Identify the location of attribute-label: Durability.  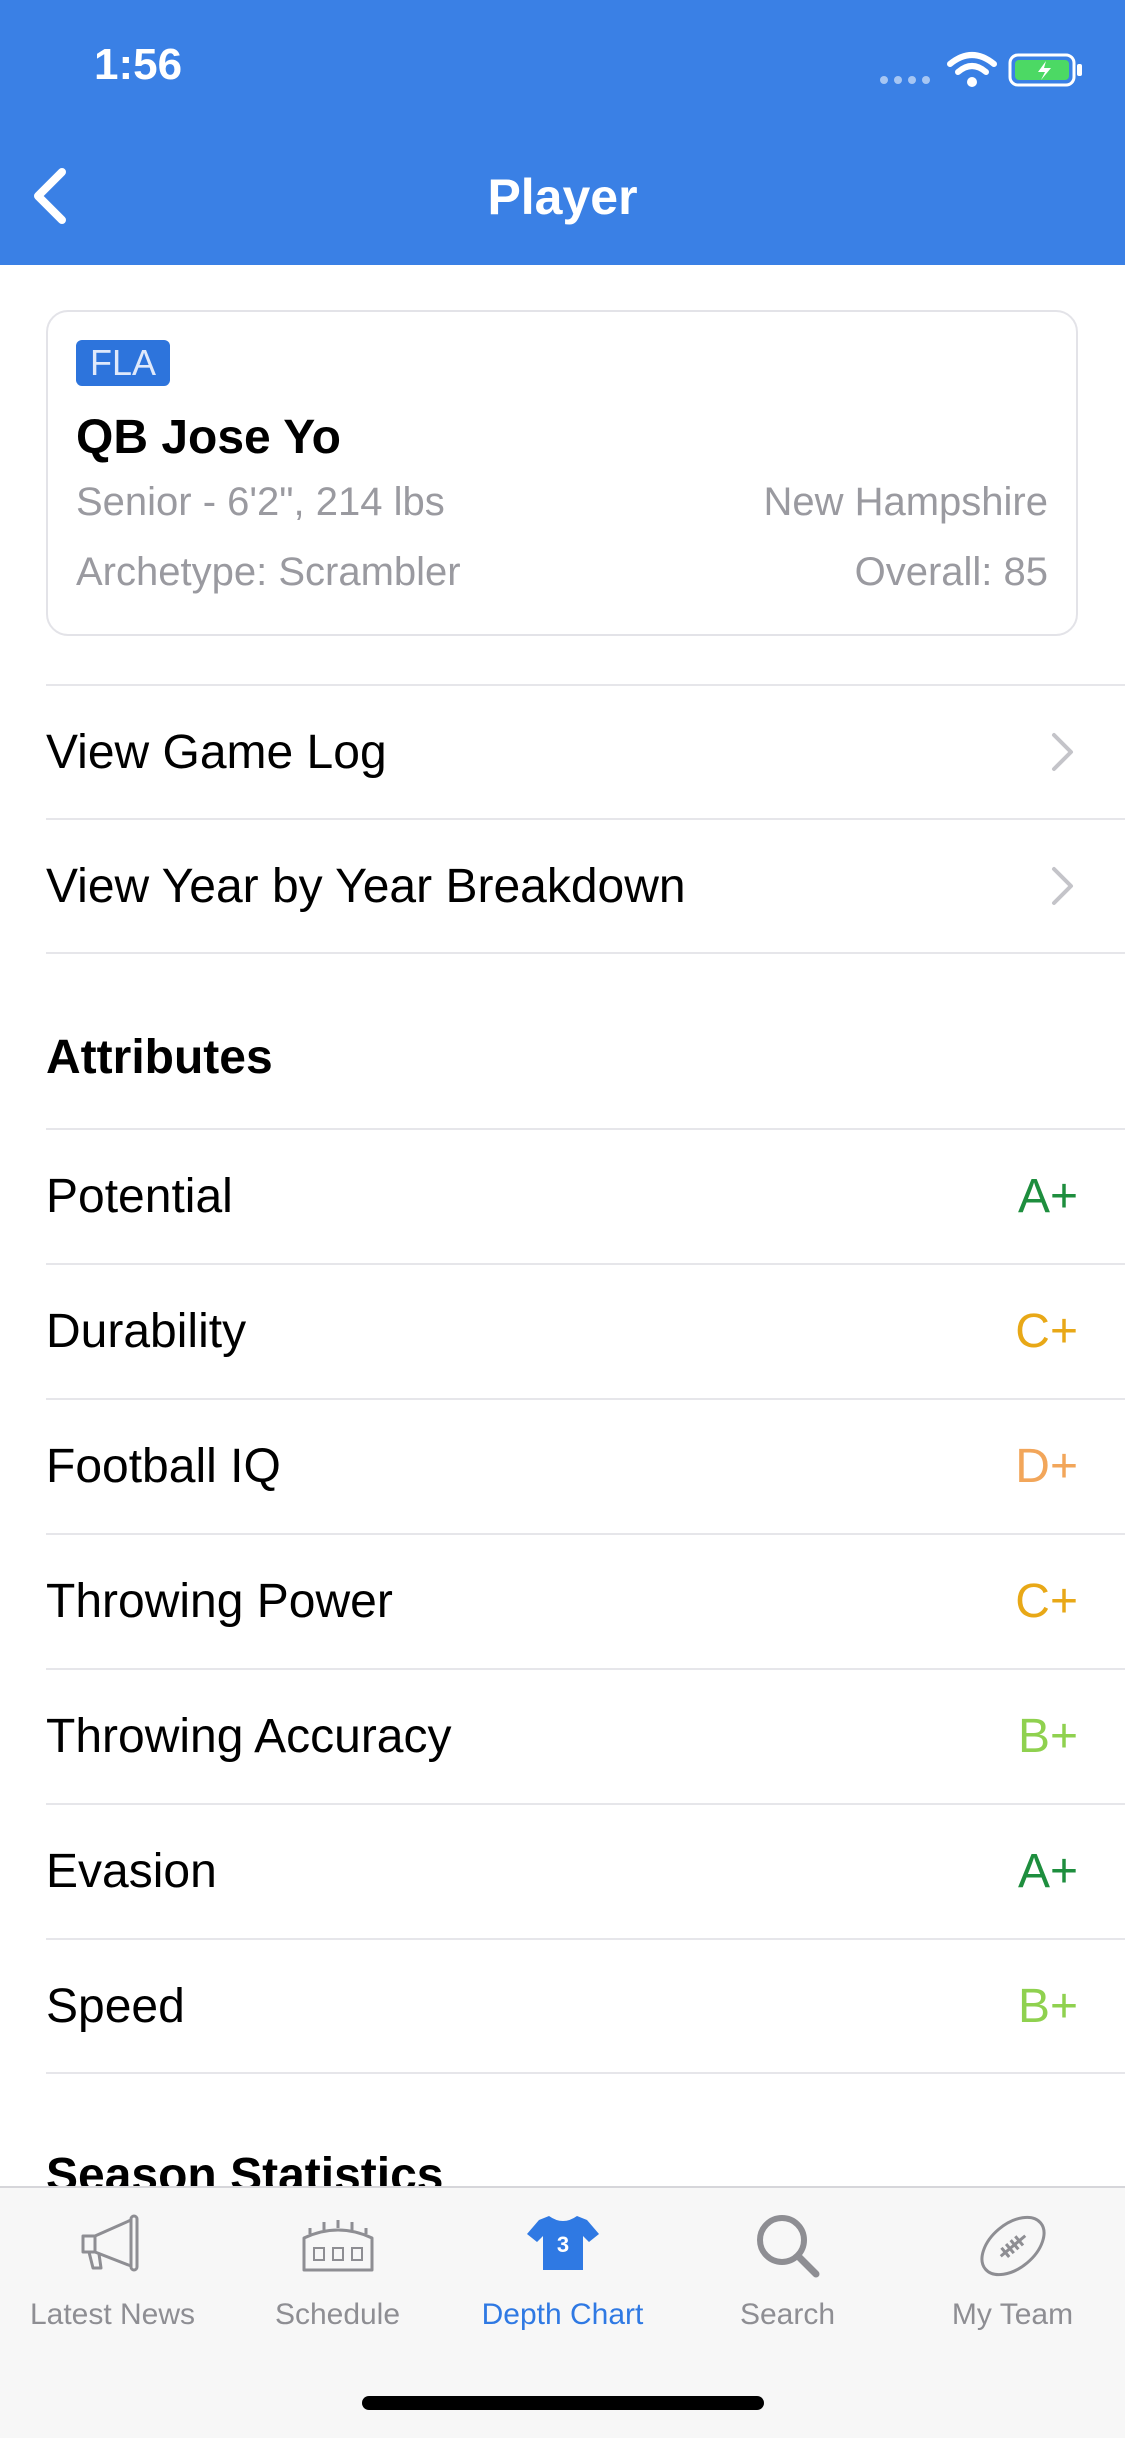
(146, 1331).